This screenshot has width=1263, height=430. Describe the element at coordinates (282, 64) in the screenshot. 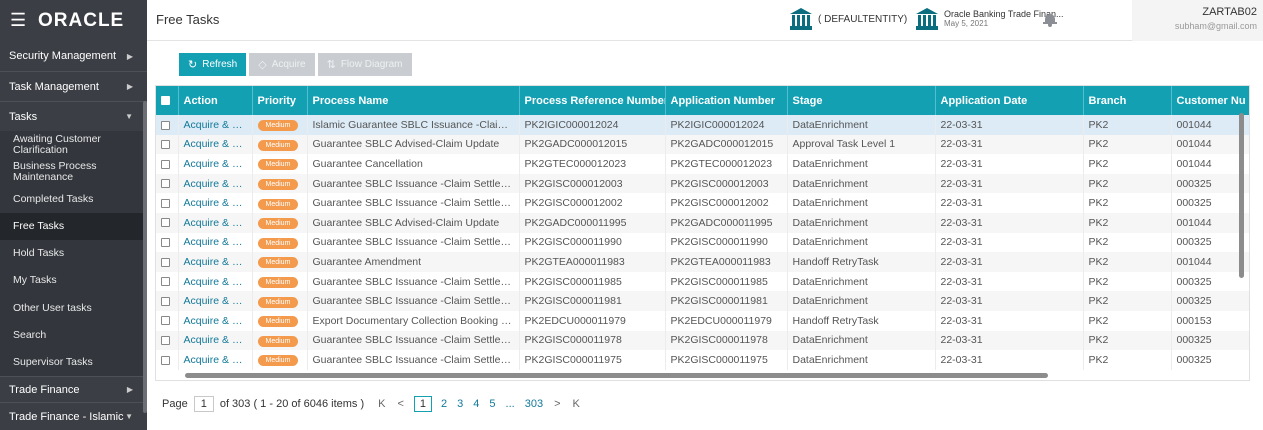

I see `acquire-button: ◇ Acquire` at that location.